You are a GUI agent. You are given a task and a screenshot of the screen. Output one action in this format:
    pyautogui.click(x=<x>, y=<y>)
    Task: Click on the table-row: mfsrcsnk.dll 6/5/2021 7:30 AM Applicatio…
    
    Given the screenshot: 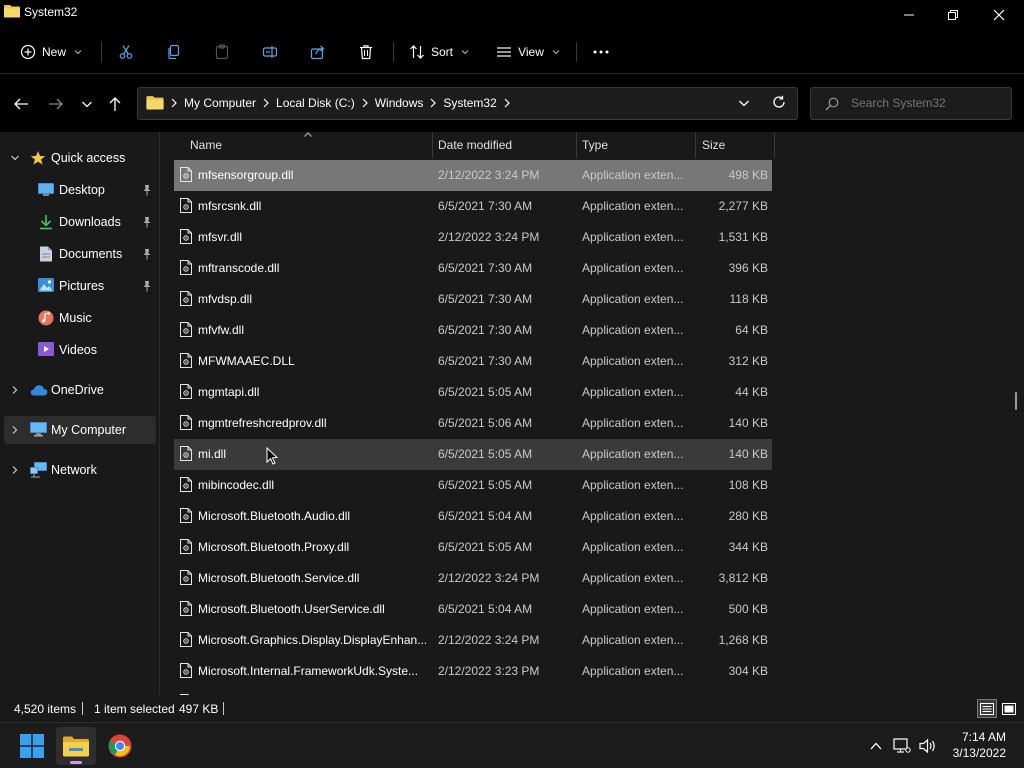 What is the action you would take?
    pyautogui.click(x=473, y=206)
    